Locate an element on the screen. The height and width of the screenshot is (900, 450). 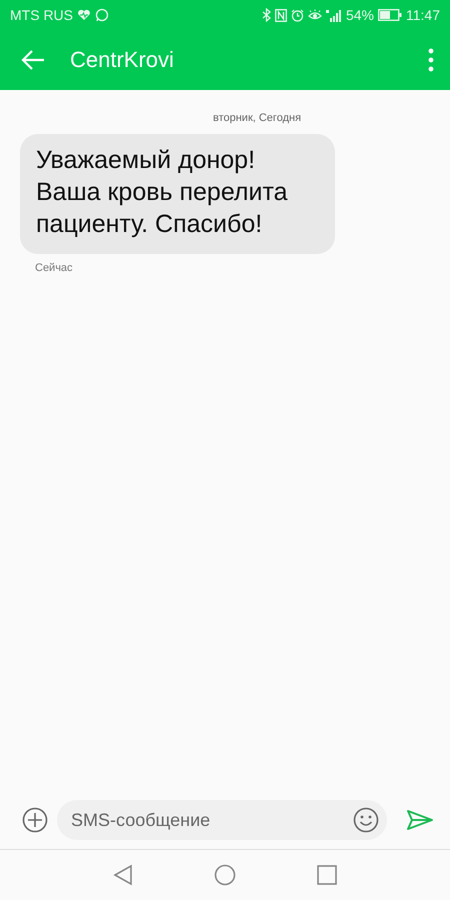
add-icon is located at coordinates (35, 820).